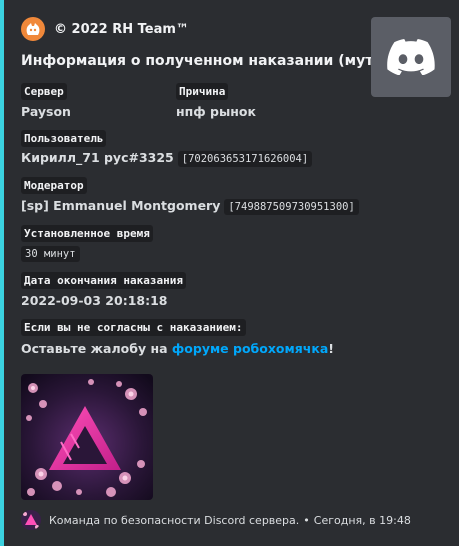 The image size is (459, 546). Describe the element at coordinates (120, 205) in the screenshot. I see `moderator-tag: [sp] Emmanuel Montgomery` at that location.